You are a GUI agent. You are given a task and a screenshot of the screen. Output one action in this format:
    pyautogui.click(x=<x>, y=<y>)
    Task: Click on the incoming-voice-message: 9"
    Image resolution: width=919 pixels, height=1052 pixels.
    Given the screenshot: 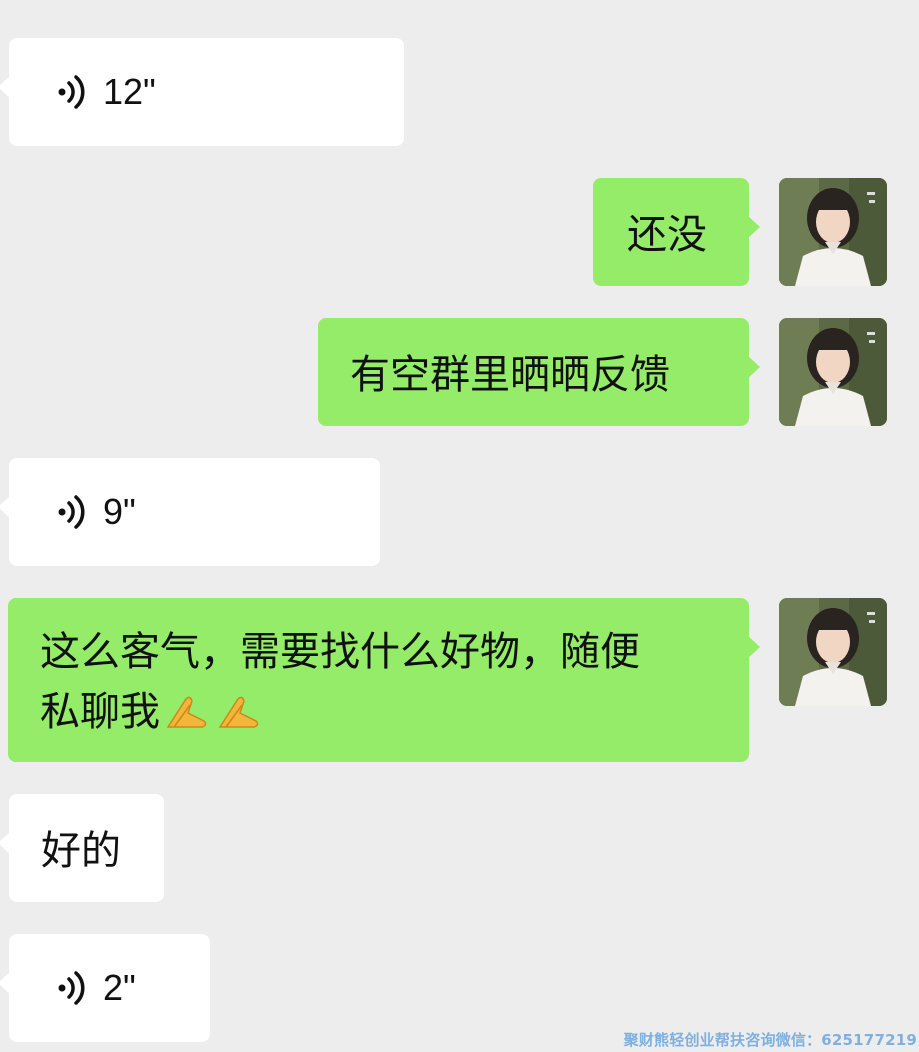 What is the action you would take?
    pyautogui.click(x=190, y=512)
    